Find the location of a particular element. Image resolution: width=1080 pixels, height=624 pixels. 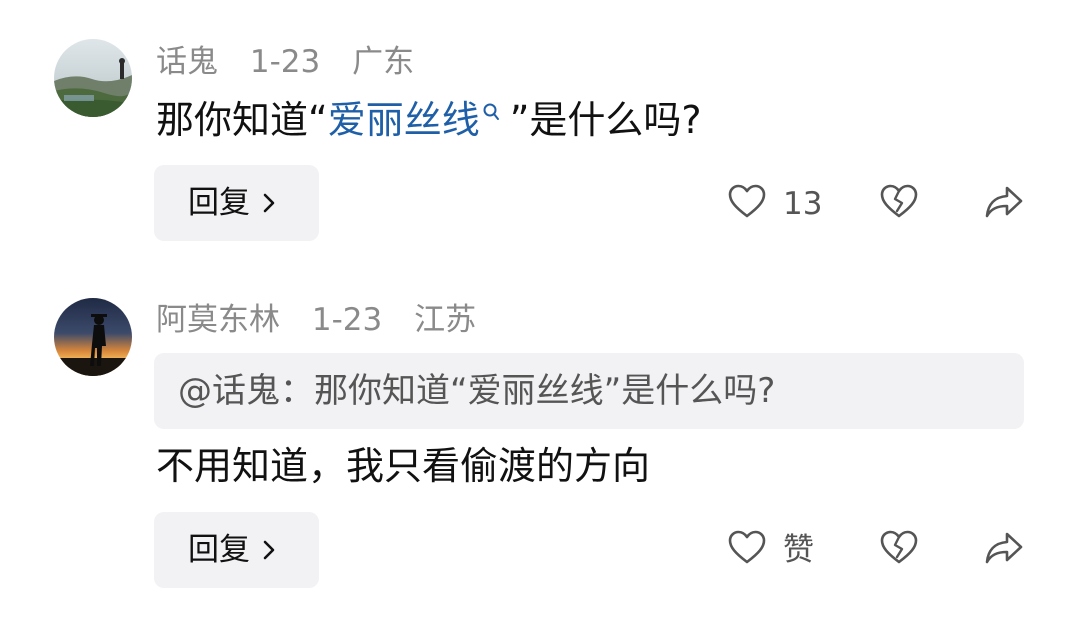

comment-text: 不用知道，我只看偷渡的方向 is located at coordinates (403, 466).